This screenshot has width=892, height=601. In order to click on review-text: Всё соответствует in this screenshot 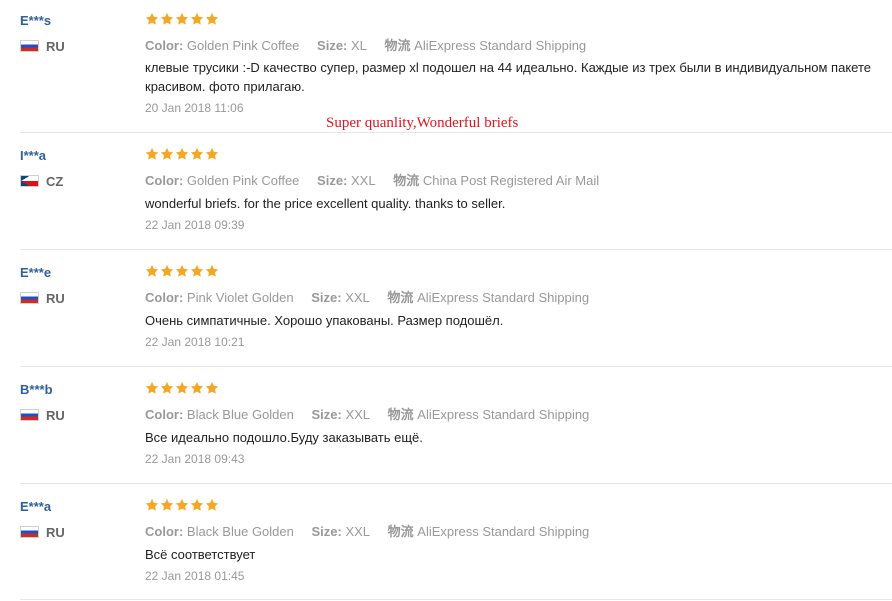, I will do `click(200, 554)`.